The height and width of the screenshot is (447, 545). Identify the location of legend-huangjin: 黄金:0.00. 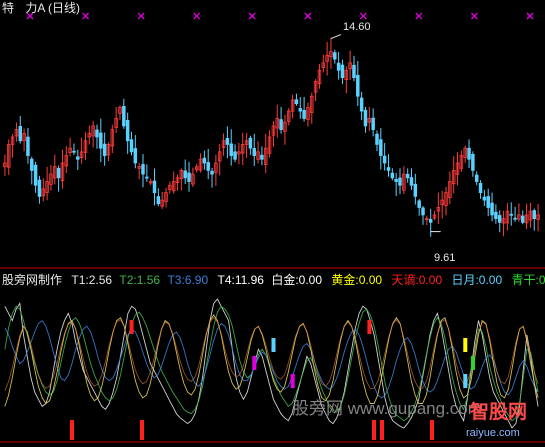
(357, 280).